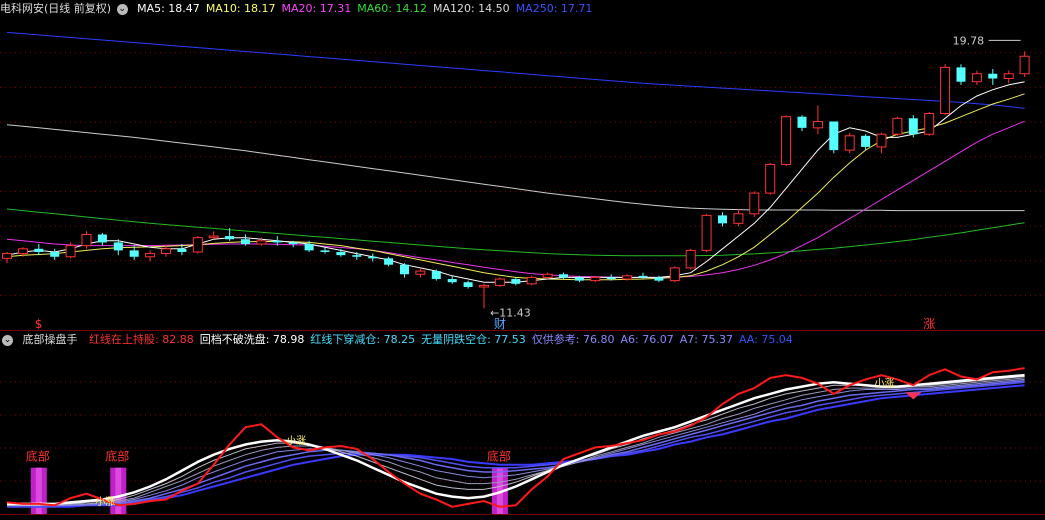 This screenshot has width=1045, height=520. I want to click on marker-dollar: $, so click(39, 323).